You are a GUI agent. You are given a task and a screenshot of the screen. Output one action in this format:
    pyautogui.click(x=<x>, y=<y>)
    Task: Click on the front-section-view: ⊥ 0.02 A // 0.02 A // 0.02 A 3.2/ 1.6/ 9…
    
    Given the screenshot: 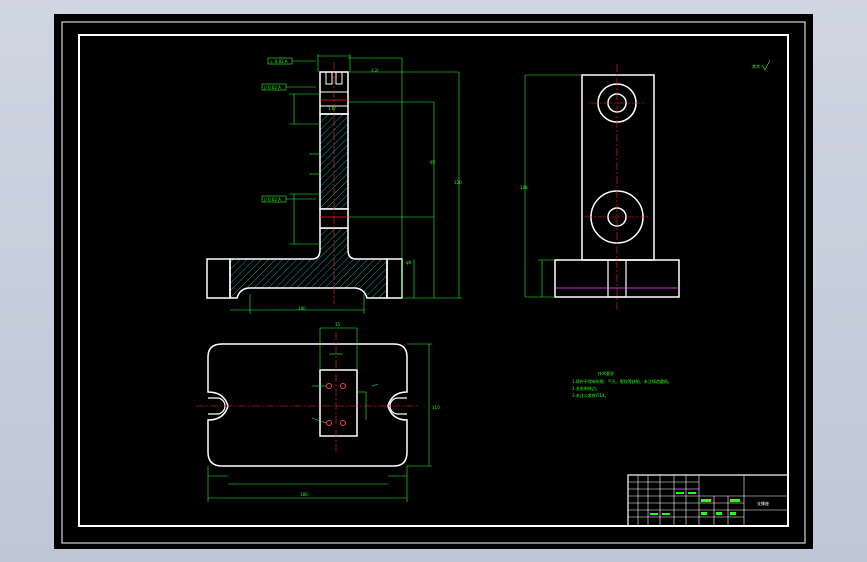 What is the action you would take?
    pyautogui.click(x=334, y=184)
    